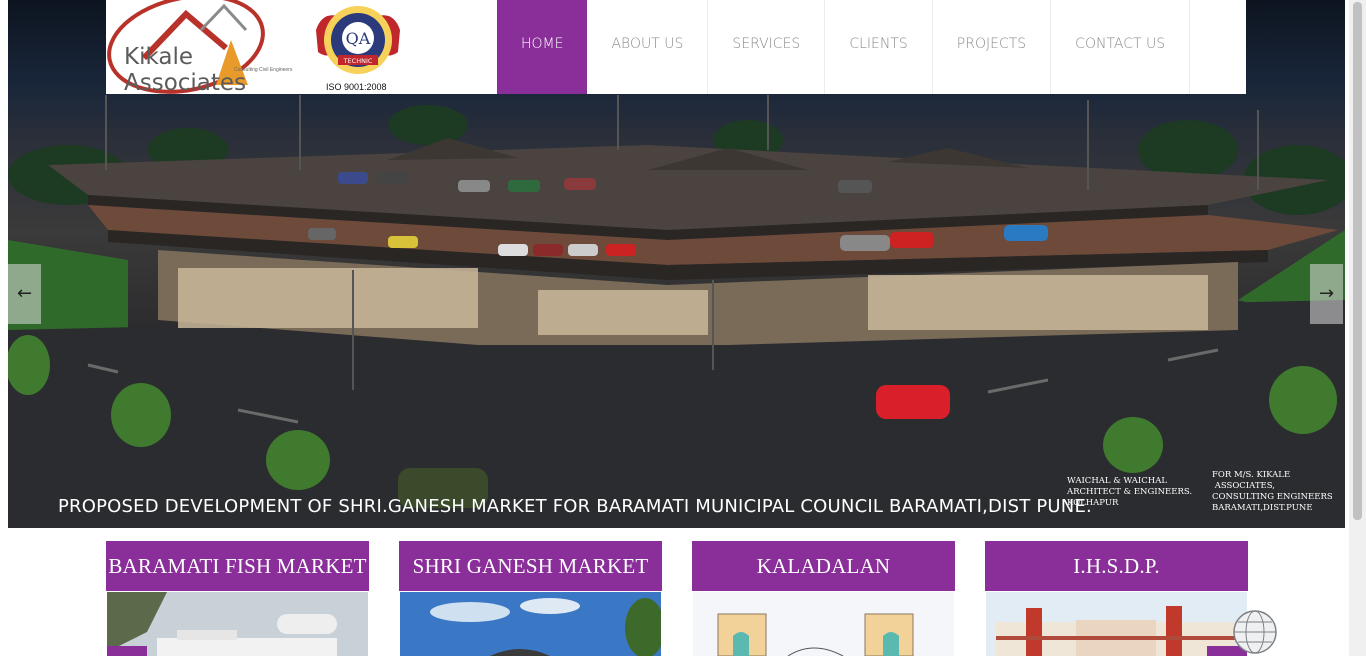 The width and height of the screenshot is (1366, 656). Describe the element at coordinates (1255, 632) in the screenshot. I see `globe-icon` at that location.